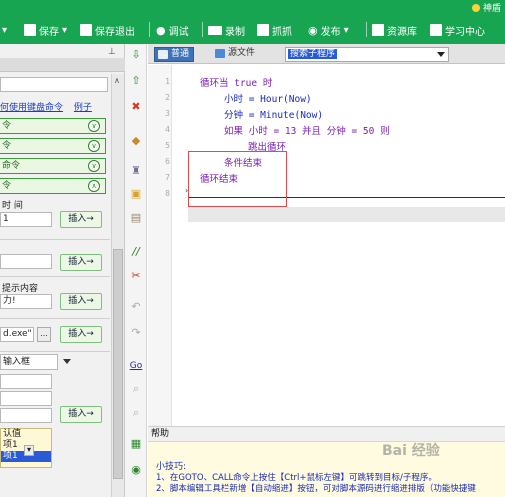 This screenshot has height=497, width=505. Describe the element at coordinates (136, 444) in the screenshot. I see `template-icon: ▦` at that location.